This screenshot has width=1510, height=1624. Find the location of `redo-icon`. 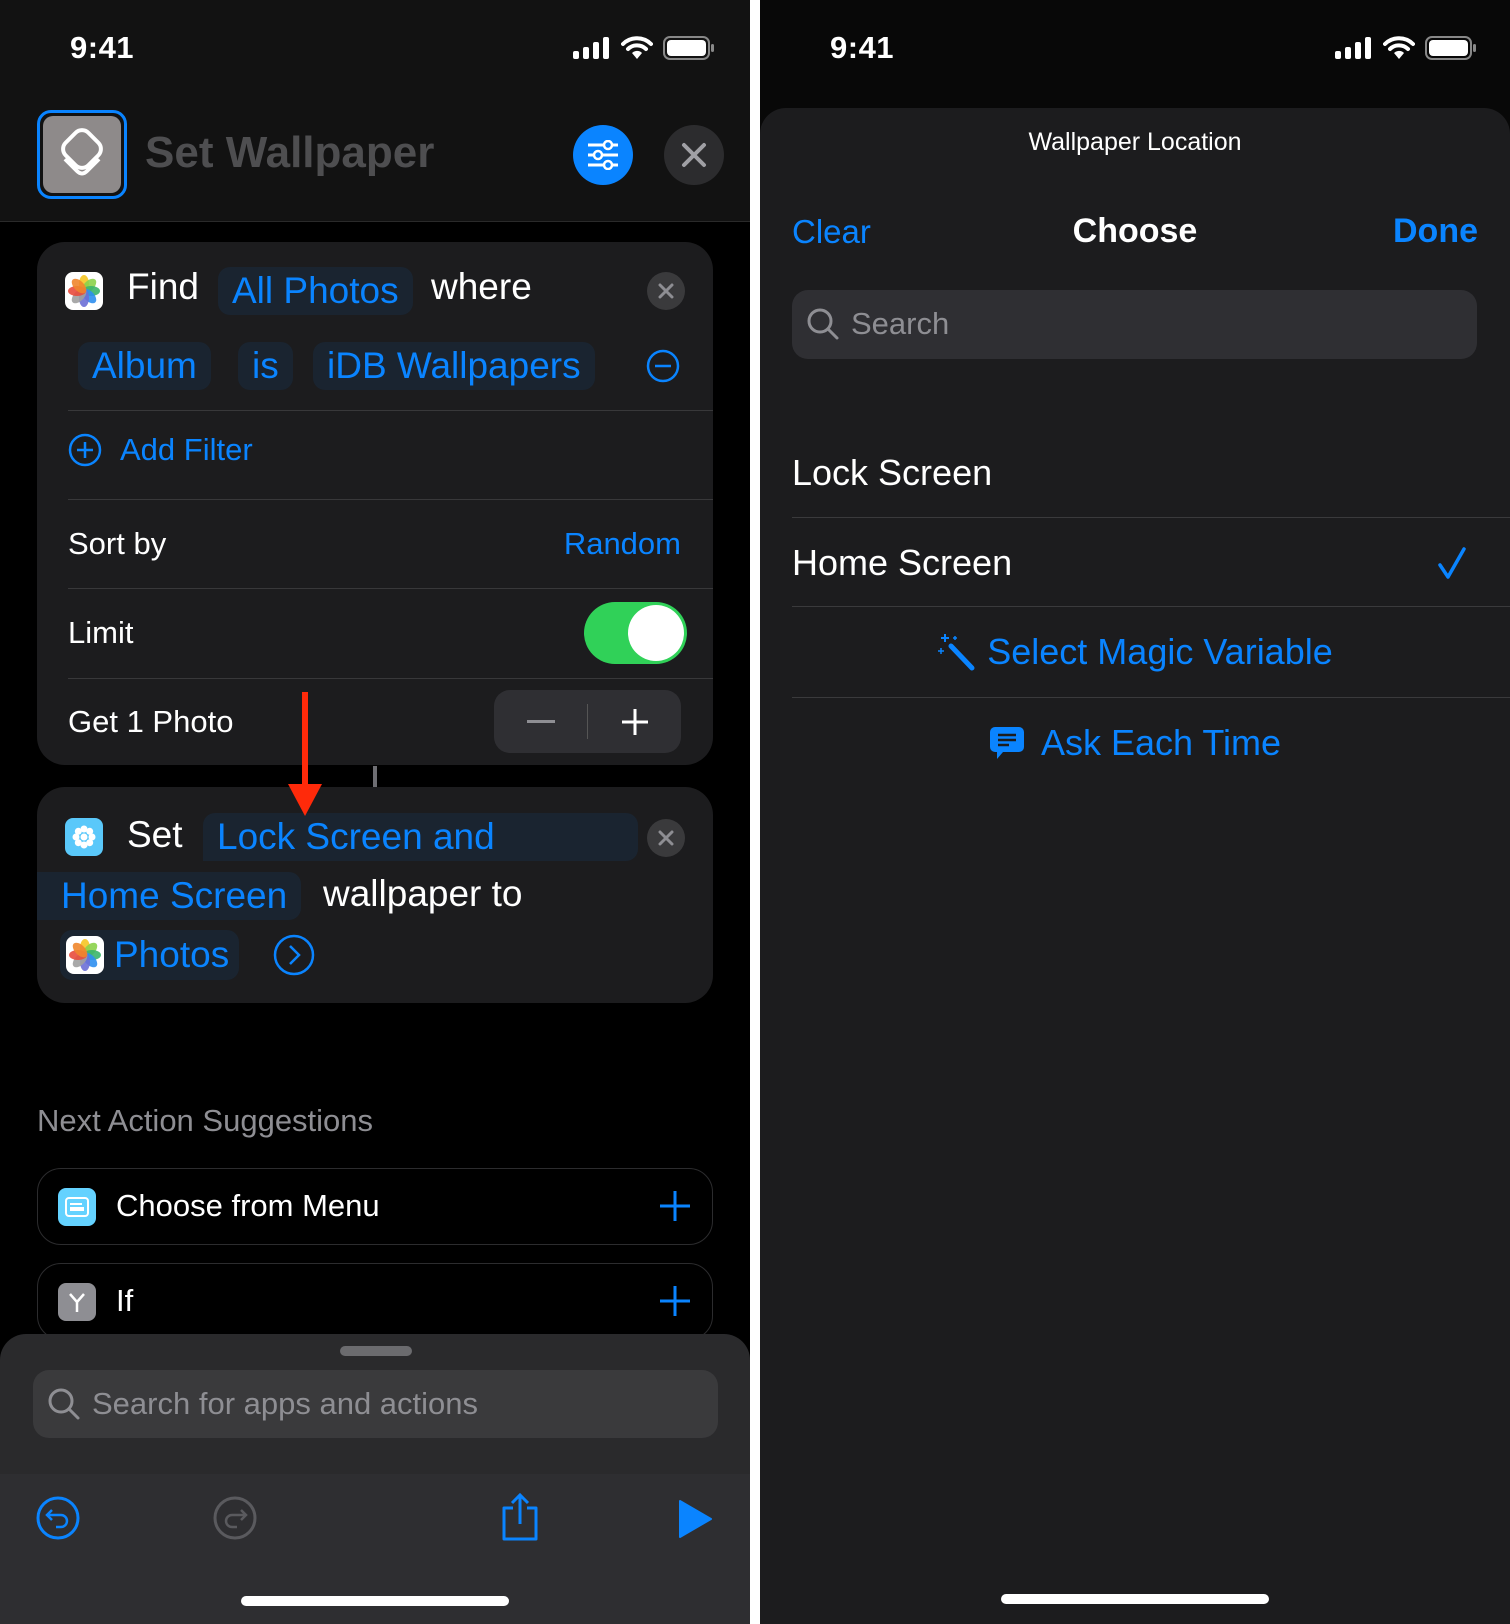

redo-icon is located at coordinates (235, 1518).